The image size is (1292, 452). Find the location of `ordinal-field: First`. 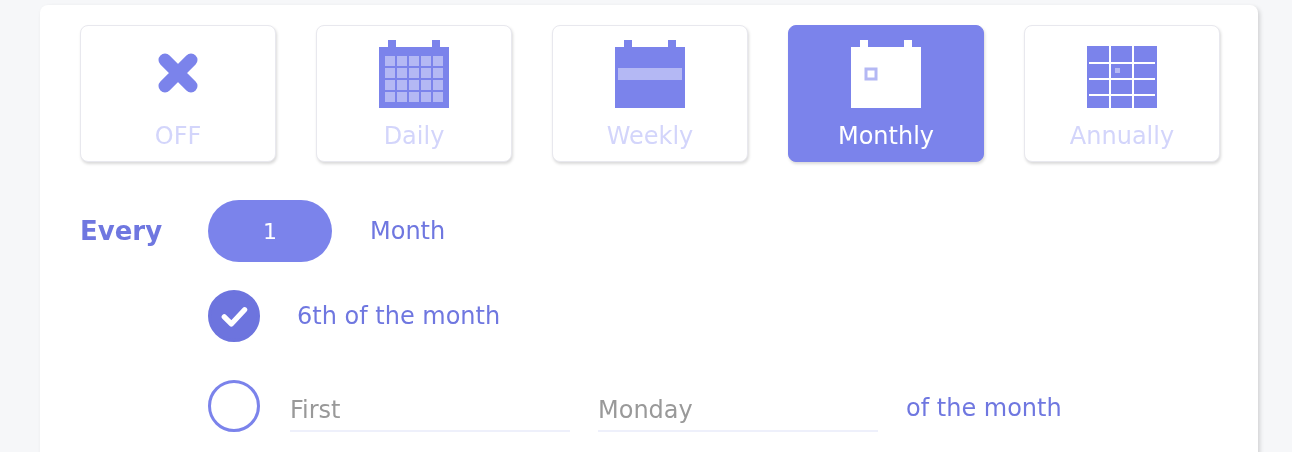

ordinal-field: First is located at coordinates (430, 413).